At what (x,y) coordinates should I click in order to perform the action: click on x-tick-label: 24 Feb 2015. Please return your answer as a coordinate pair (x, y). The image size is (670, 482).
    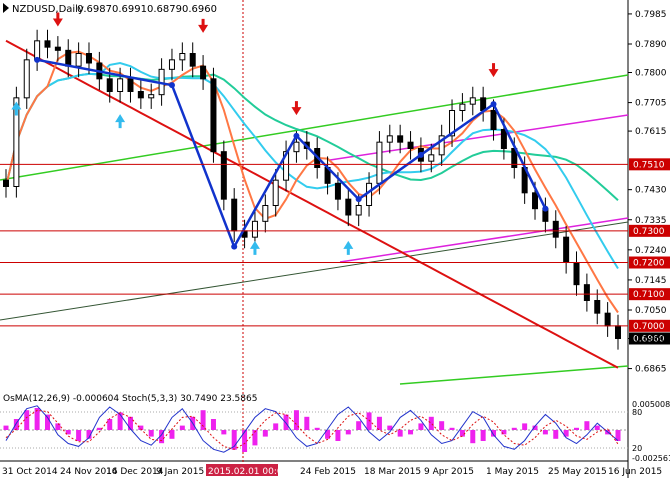
    Looking at the image, I should click on (328, 472).